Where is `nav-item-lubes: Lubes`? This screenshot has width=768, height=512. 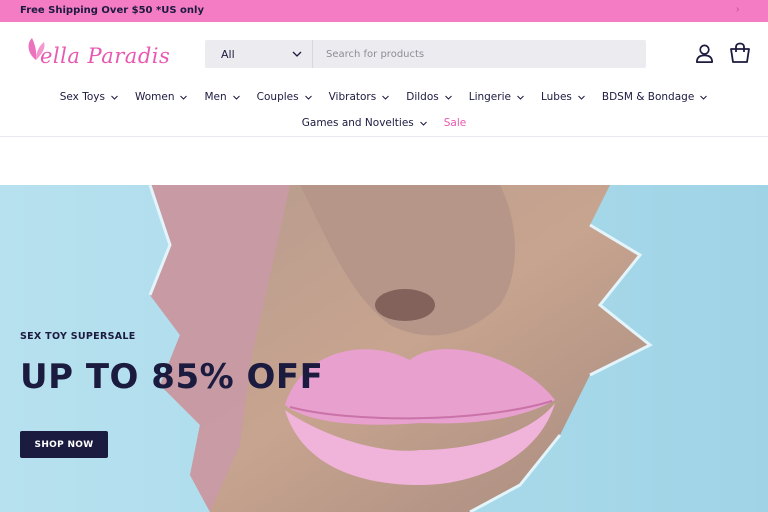 nav-item-lubes: Lubes is located at coordinates (563, 97).